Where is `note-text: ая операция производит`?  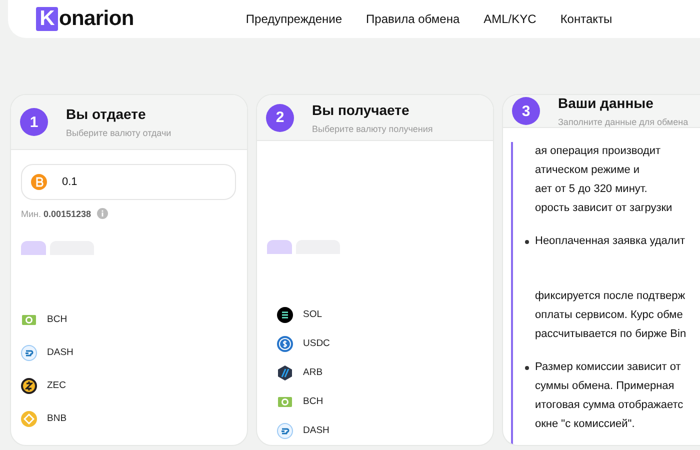
note-text: ая операция производит is located at coordinates (598, 151).